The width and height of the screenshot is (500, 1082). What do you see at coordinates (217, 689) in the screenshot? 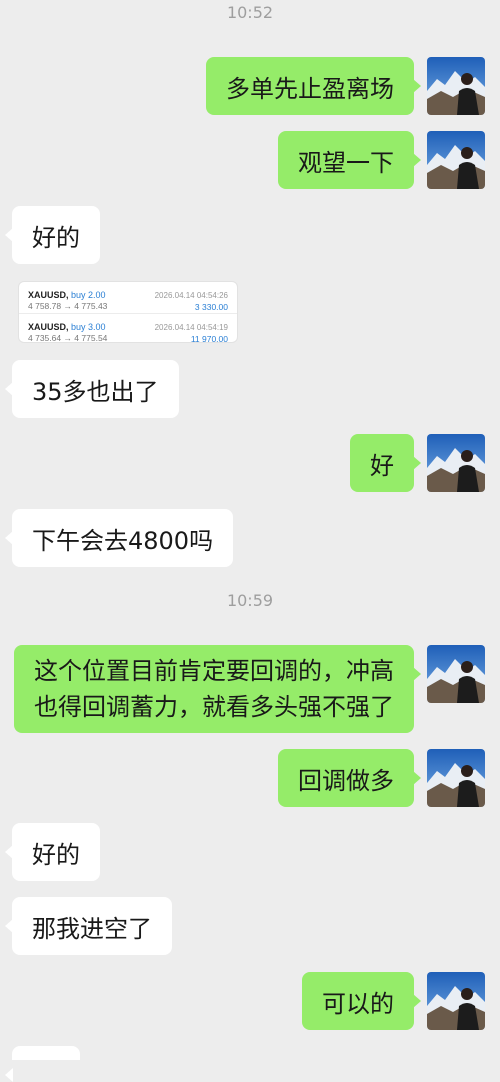
I see `message-bubble-sent: 这个位置目前肯定要回调的，冲高也得回调蓄力，就看多头强不强了` at bounding box center [217, 689].